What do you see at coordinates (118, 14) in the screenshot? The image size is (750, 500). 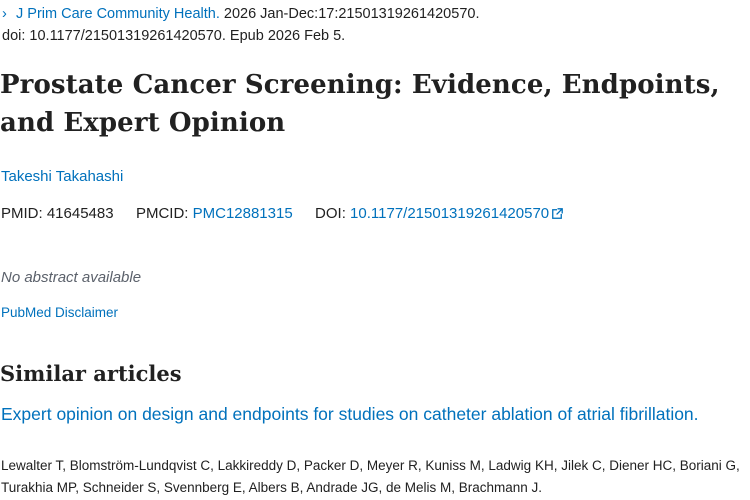 I see `journal-link: J Prim Care Community Health.` at bounding box center [118, 14].